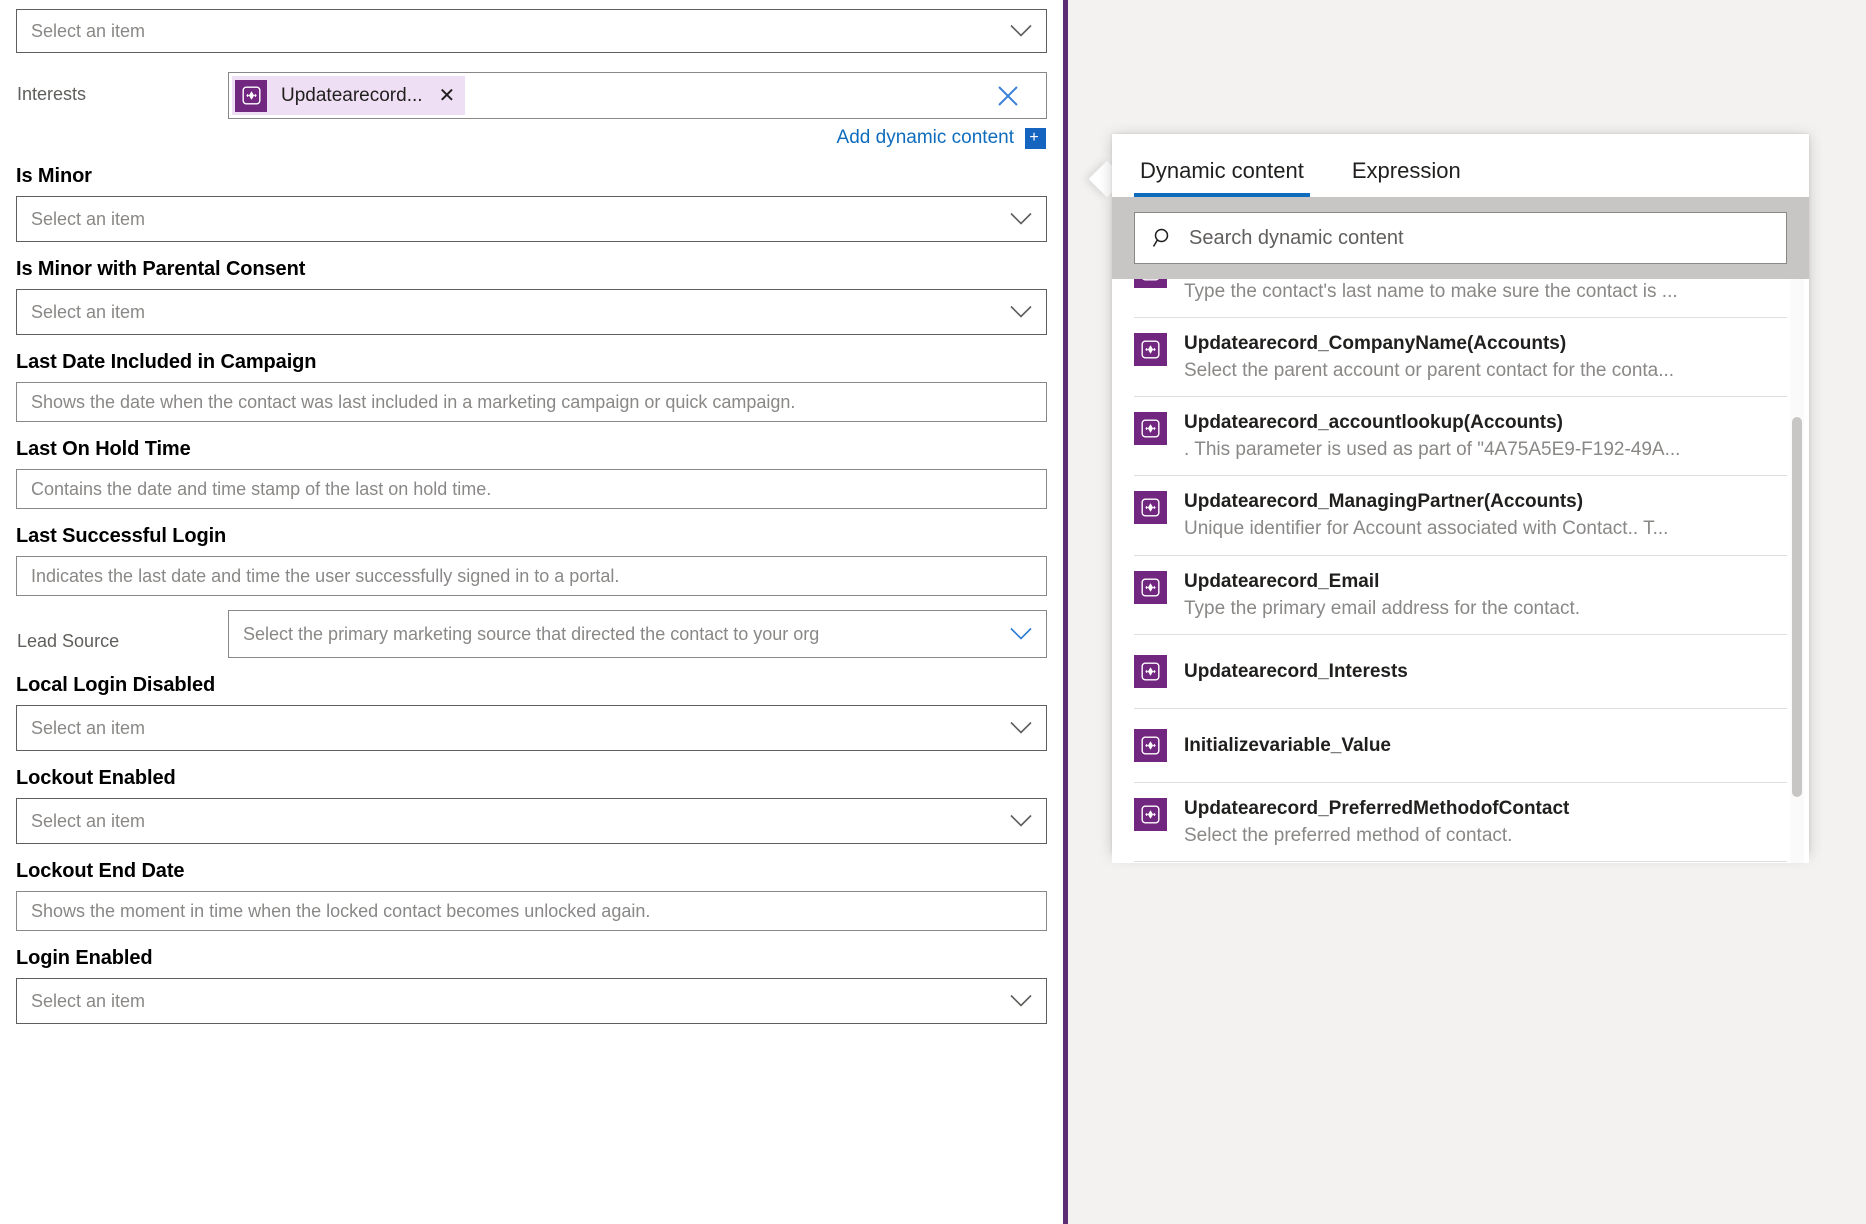 Image resolution: width=1866 pixels, height=1224 pixels. I want to click on dynamic-content-item-title: Updatearecord_accountlookup(Accounts), so click(1373, 423).